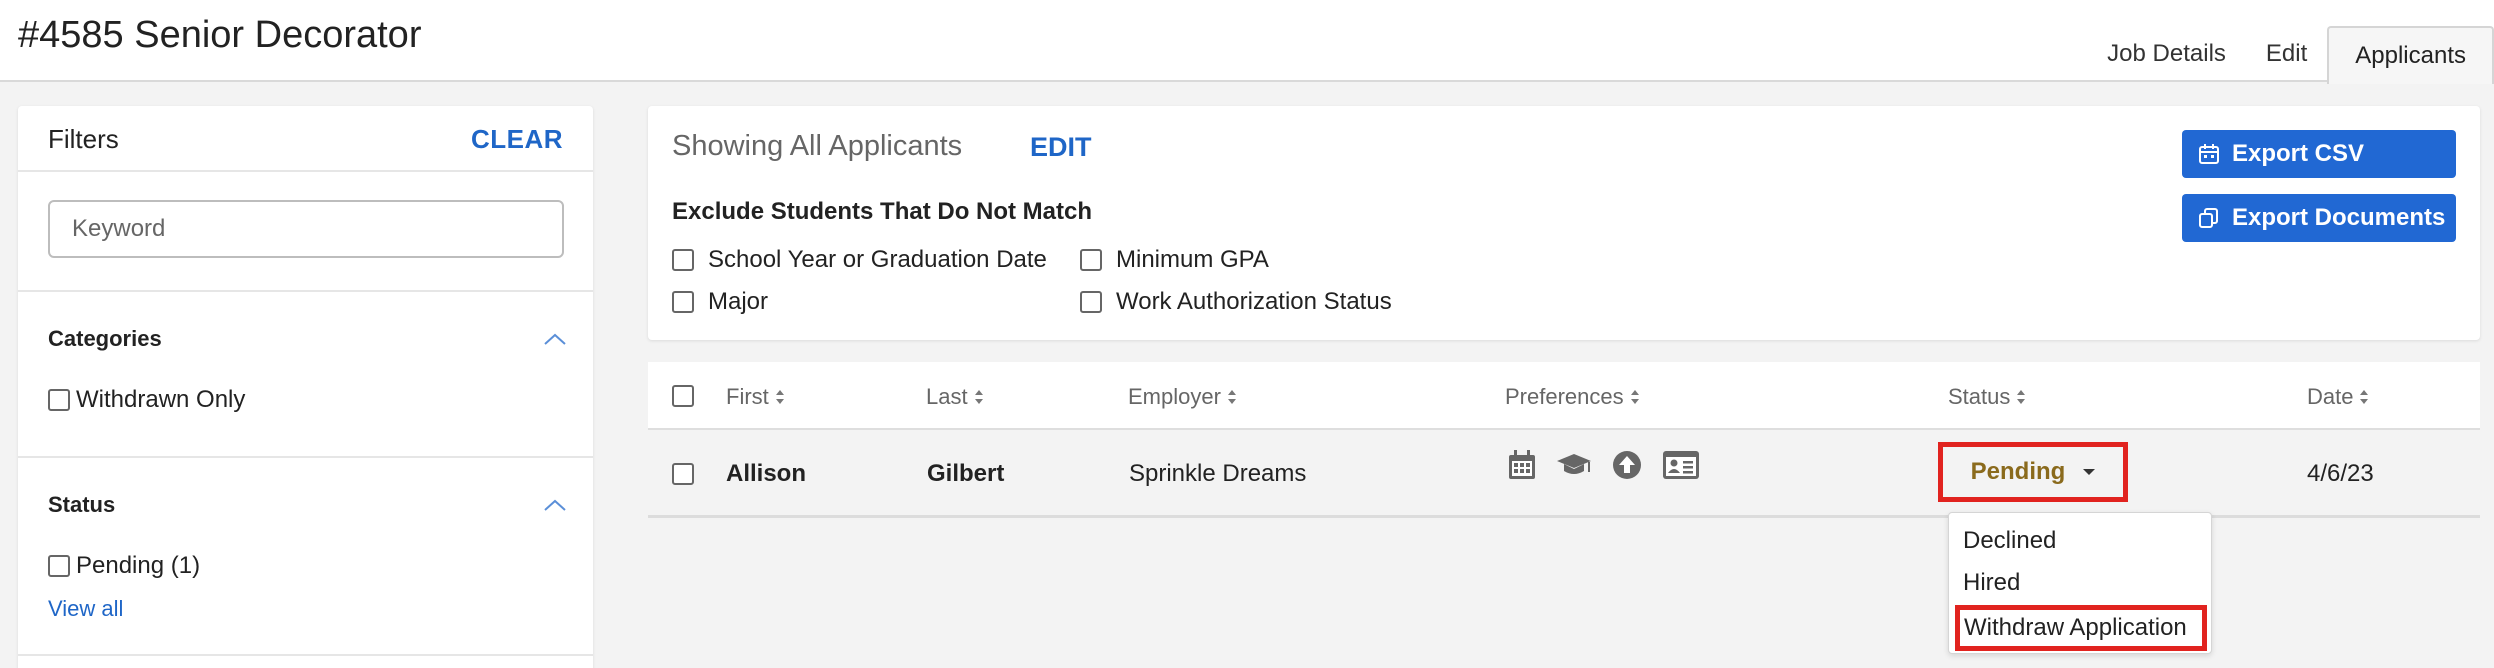  I want to click on page-title: #4585 Senior Decorator, so click(220, 35).